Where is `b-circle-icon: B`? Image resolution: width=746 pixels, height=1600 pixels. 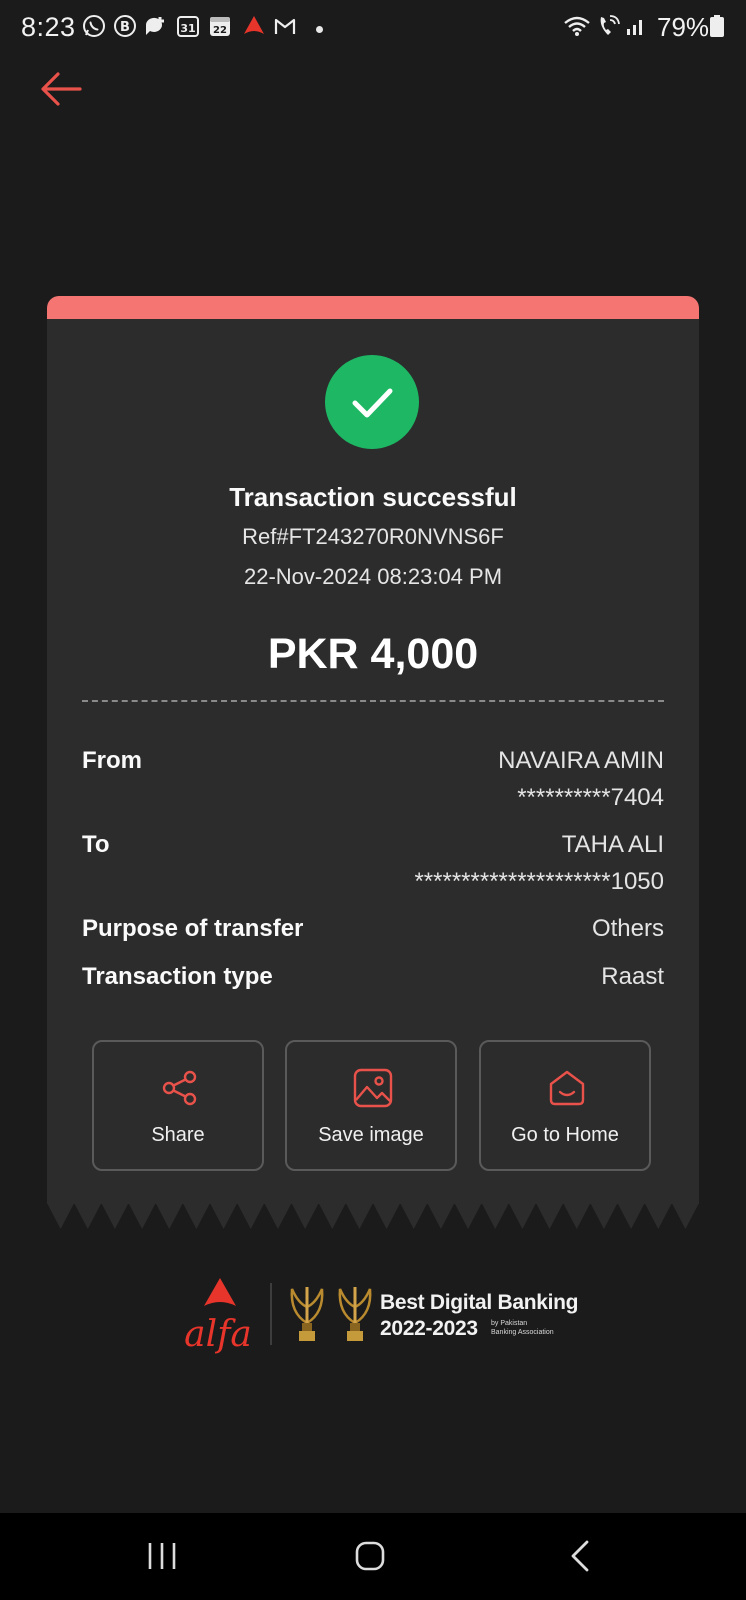
b-circle-icon: B is located at coordinates (125, 26).